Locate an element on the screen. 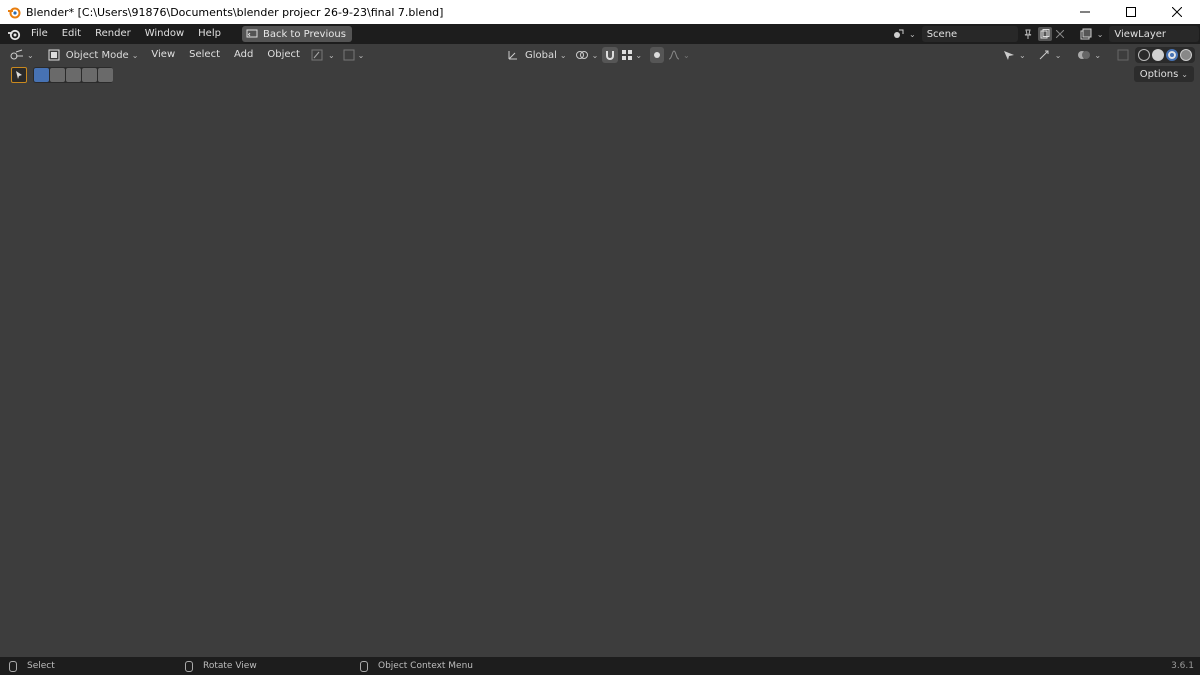 This screenshot has width=1200, height=675. close-icon is located at coordinates (1177, 12).